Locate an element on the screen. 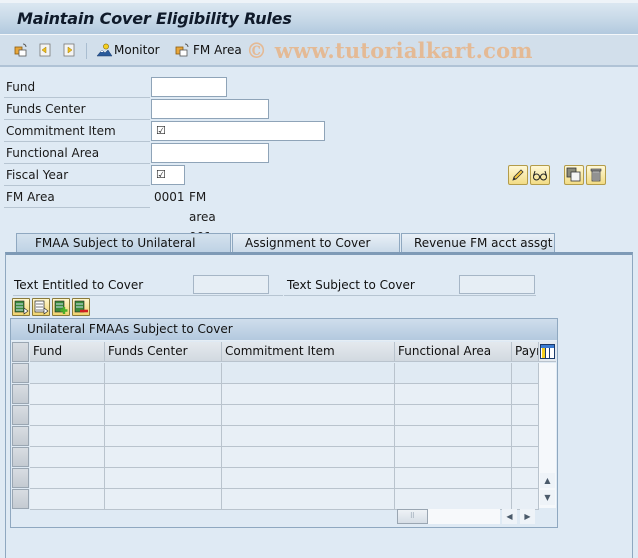  table-title: Unilateral FMAAs Subject to Cover is located at coordinates (284, 330).